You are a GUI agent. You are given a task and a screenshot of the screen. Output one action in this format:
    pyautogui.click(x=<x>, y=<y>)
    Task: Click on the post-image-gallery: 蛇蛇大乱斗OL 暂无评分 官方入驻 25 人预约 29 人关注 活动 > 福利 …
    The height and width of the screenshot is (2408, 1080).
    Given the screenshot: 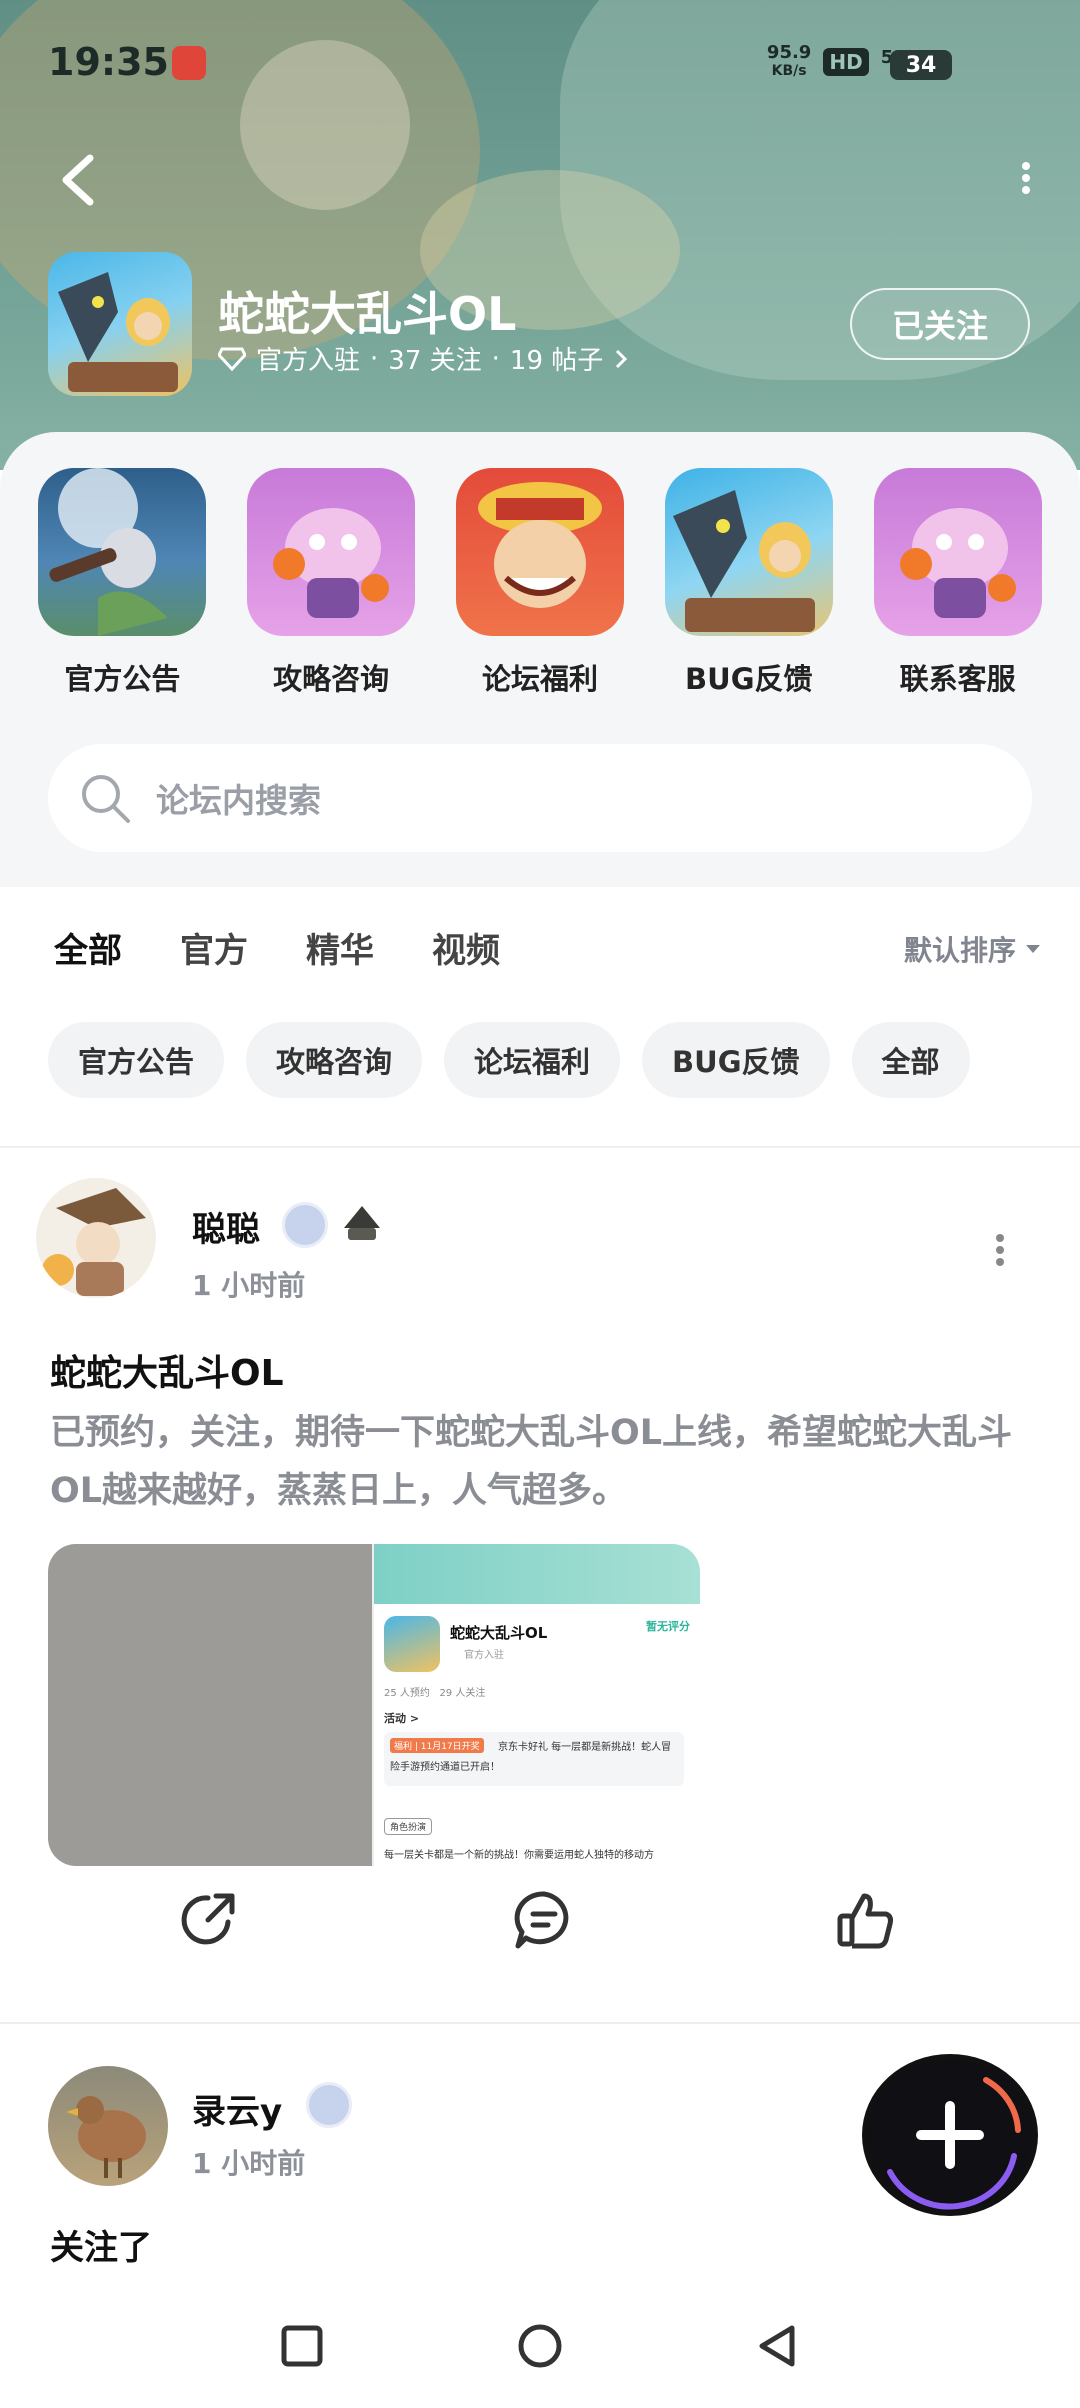 What is the action you would take?
    pyautogui.click(x=374, y=1705)
    